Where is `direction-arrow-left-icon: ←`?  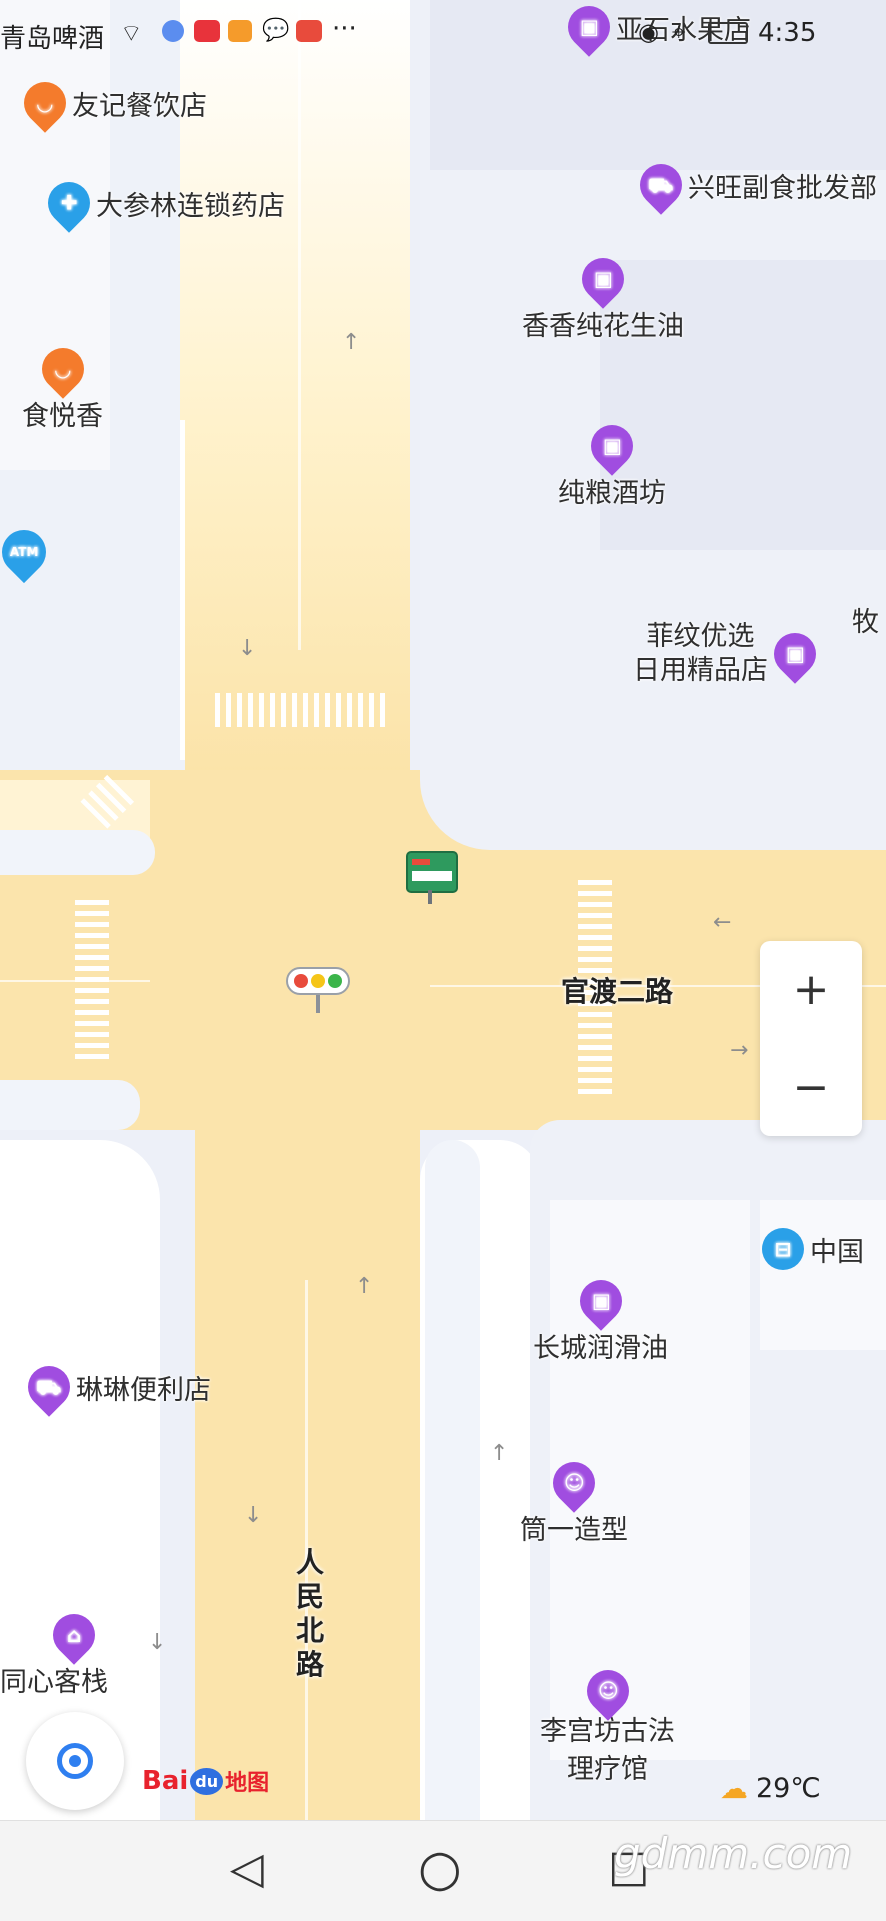 direction-arrow-left-icon: ← is located at coordinates (722, 922).